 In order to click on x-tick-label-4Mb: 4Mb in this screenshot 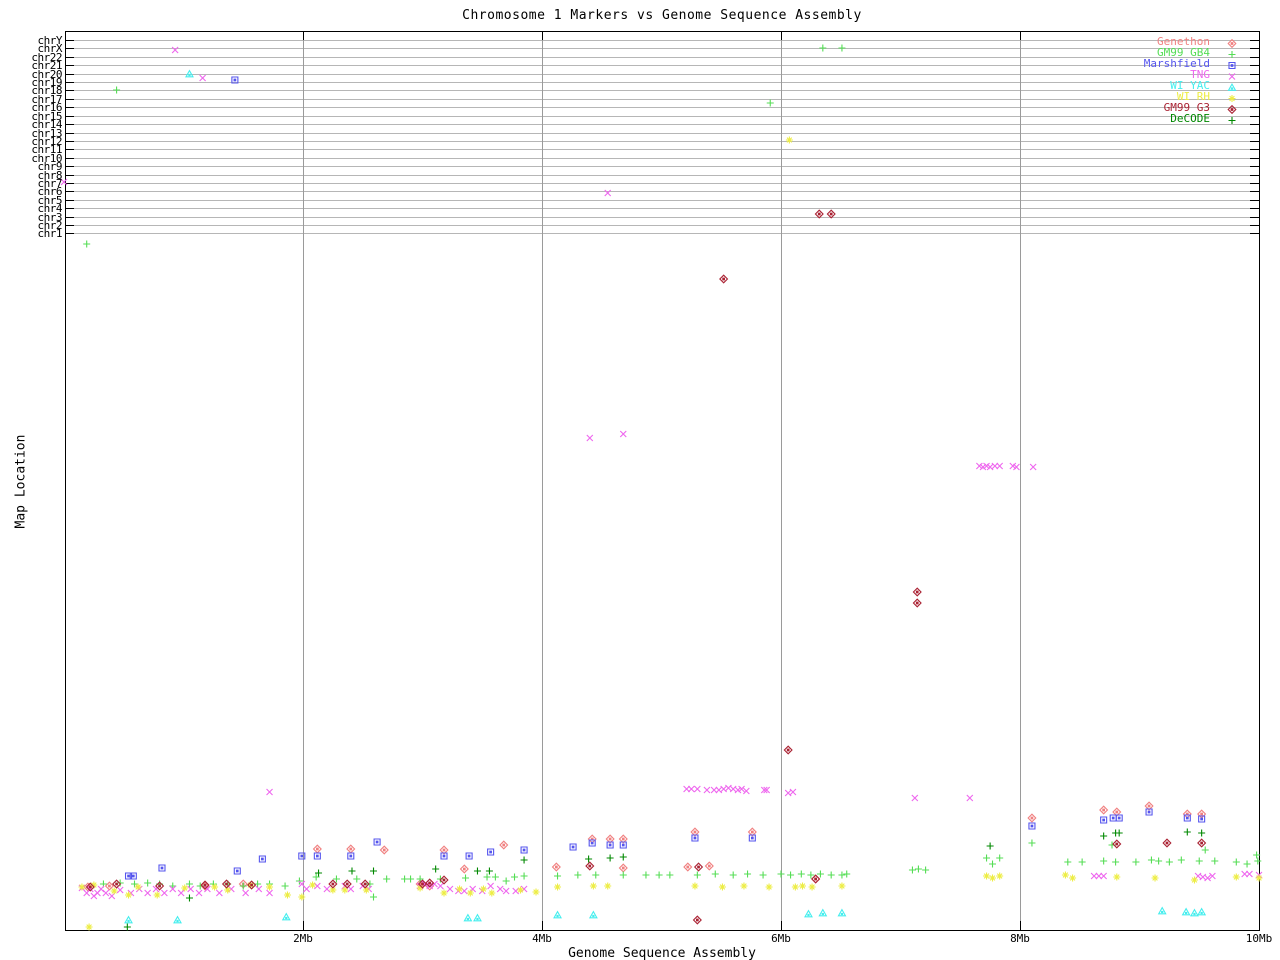, I will do `click(542, 938)`.